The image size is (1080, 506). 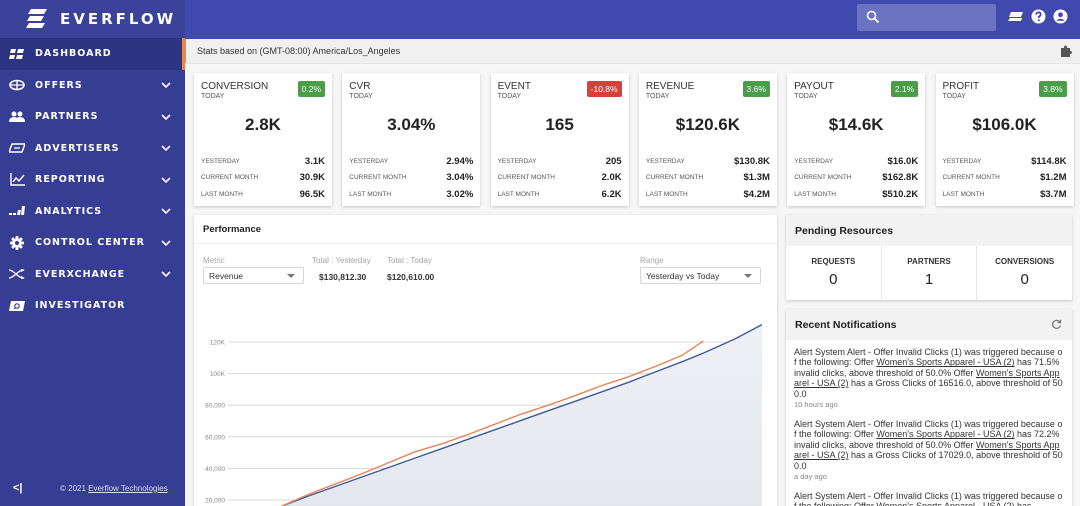 What do you see at coordinates (215, 469) in the screenshot?
I see `y-tick-label: 40,000` at bounding box center [215, 469].